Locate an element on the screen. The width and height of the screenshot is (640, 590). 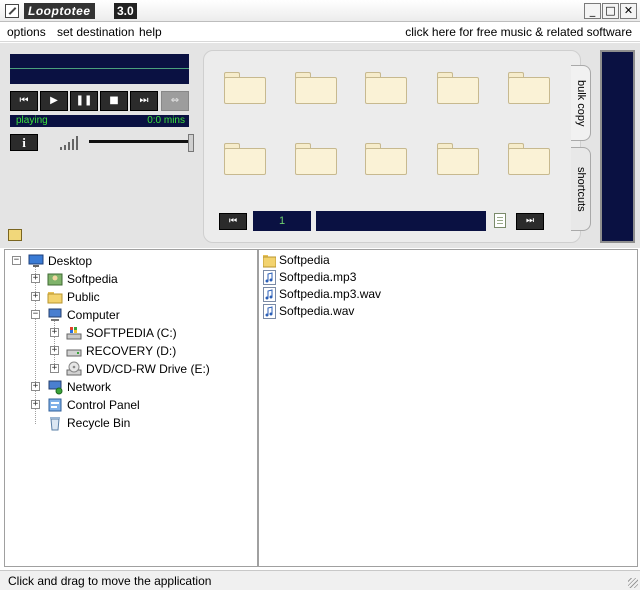
pause-button: ❚❚ is located at coordinates (84, 101).